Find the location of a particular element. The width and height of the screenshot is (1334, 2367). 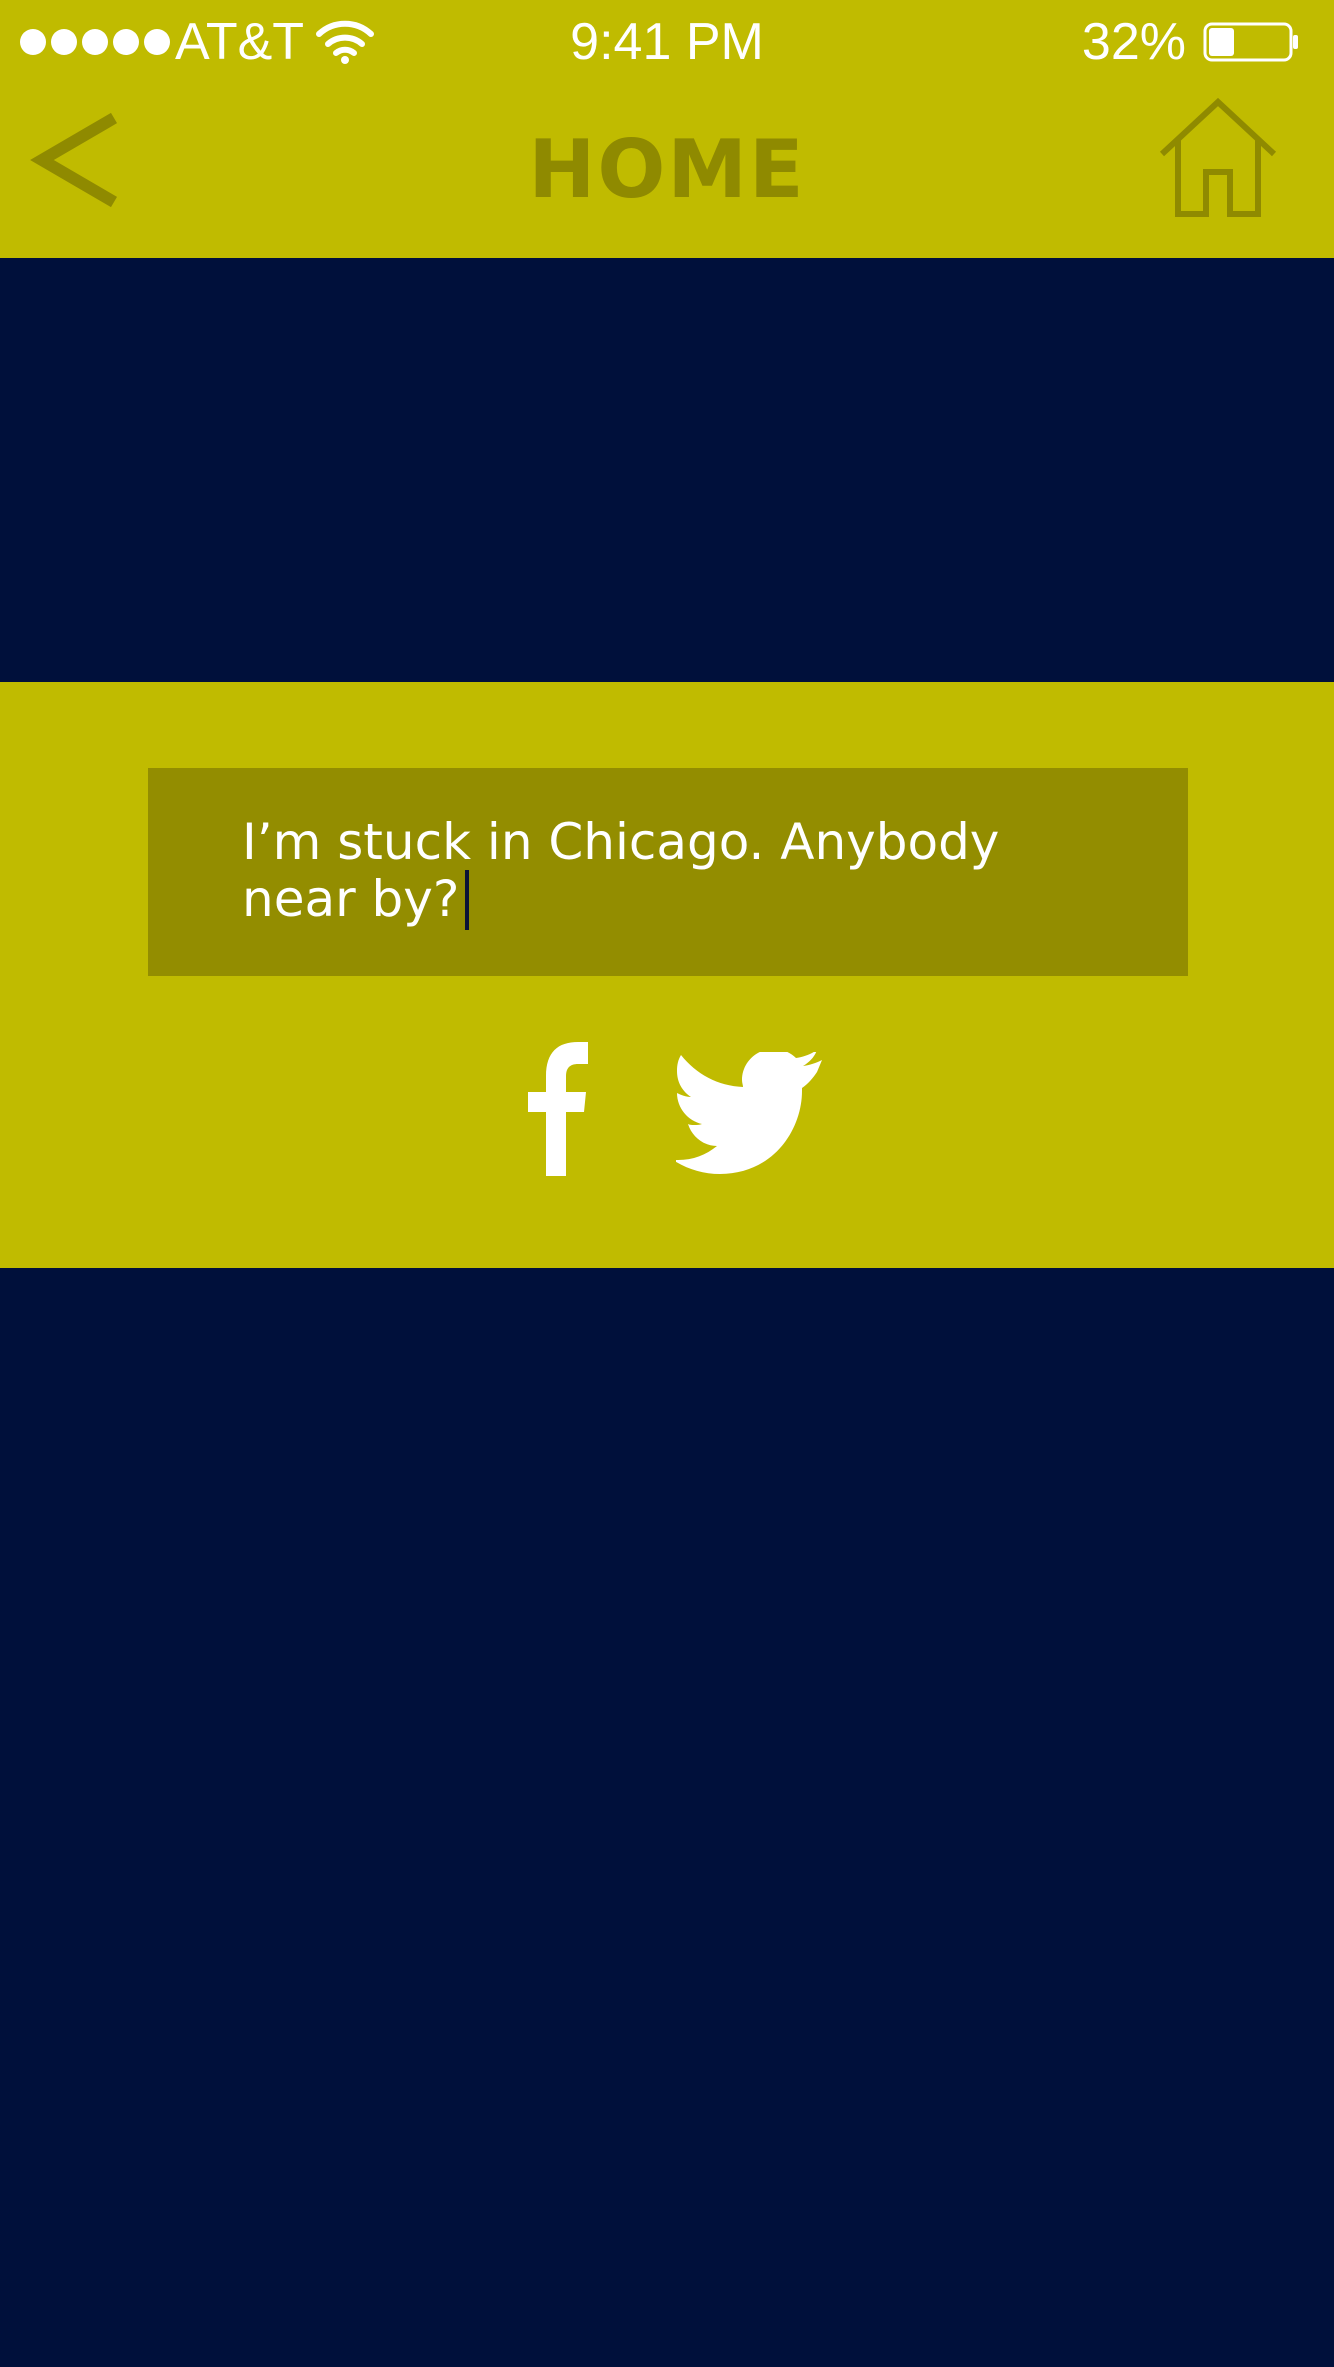

share-buttons is located at coordinates (650, 1117).